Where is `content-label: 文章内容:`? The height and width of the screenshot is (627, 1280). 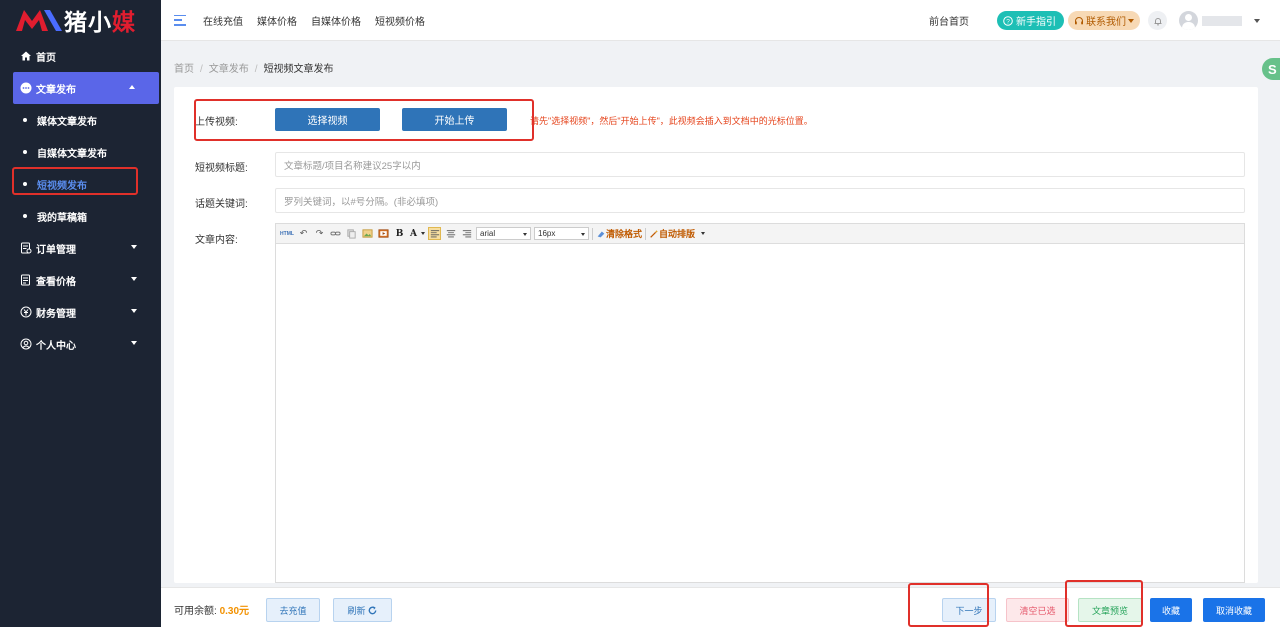
content-label: 文章内容: is located at coordinates (216, 240).